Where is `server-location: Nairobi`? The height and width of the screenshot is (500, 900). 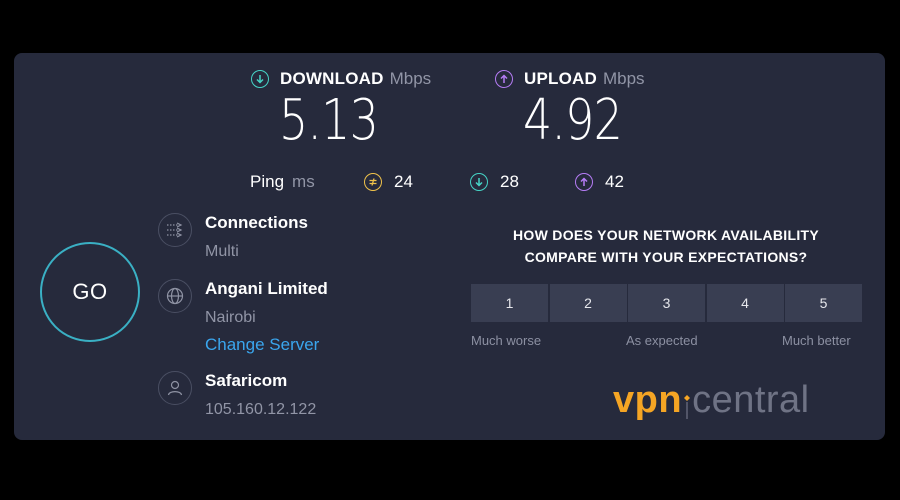 server-location: Nairobi is located at coordinates (230, 317).